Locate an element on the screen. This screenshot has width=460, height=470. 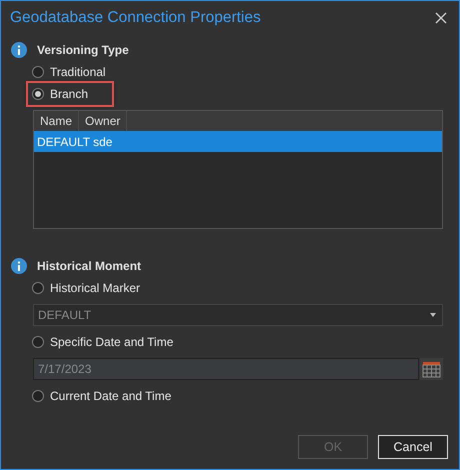
option-label: Specific Date and Time is located at coordinates (112, 342).